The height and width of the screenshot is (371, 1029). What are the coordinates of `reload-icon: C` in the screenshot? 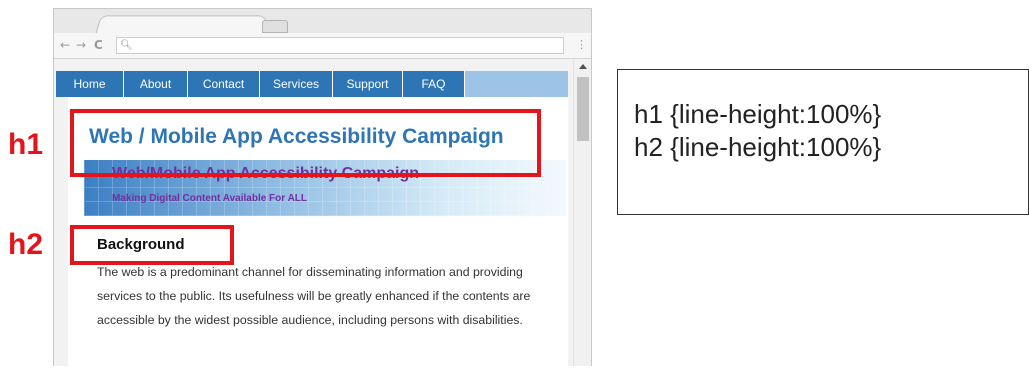 It's located at (98, 45).